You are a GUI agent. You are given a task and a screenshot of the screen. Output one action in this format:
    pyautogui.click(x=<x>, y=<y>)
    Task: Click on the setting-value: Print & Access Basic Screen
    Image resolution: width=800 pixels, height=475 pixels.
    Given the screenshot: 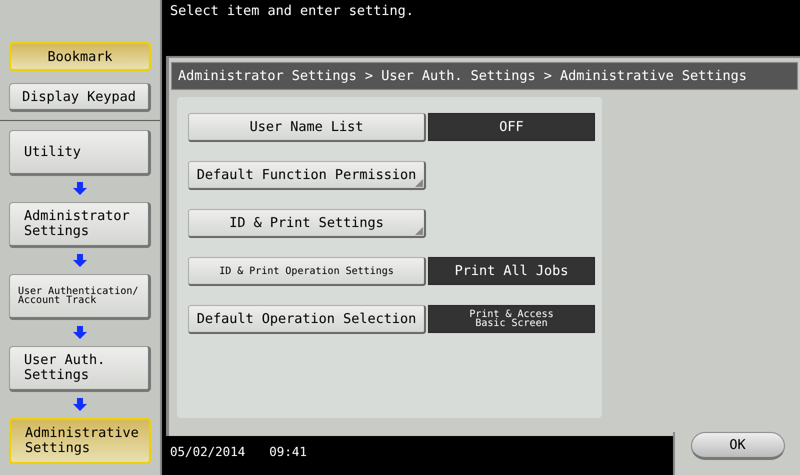 What is the action you would take?
    pyautogui.click(x=511, y=319)
    